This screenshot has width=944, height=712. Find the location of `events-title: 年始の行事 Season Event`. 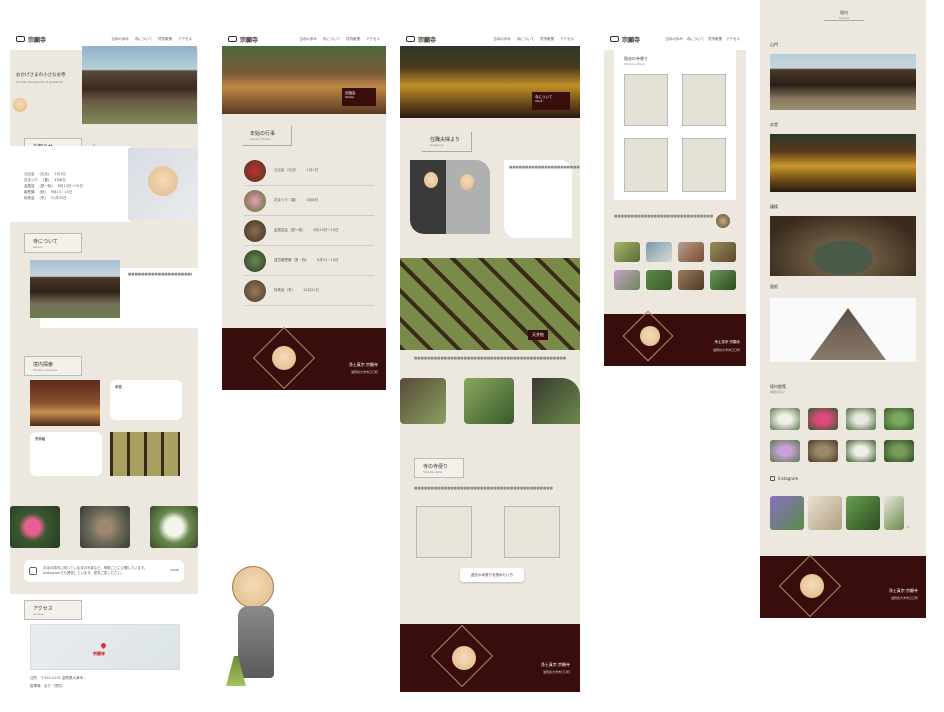

events-title: 年始の行事 Season Event is located at coordinates (267, 136).